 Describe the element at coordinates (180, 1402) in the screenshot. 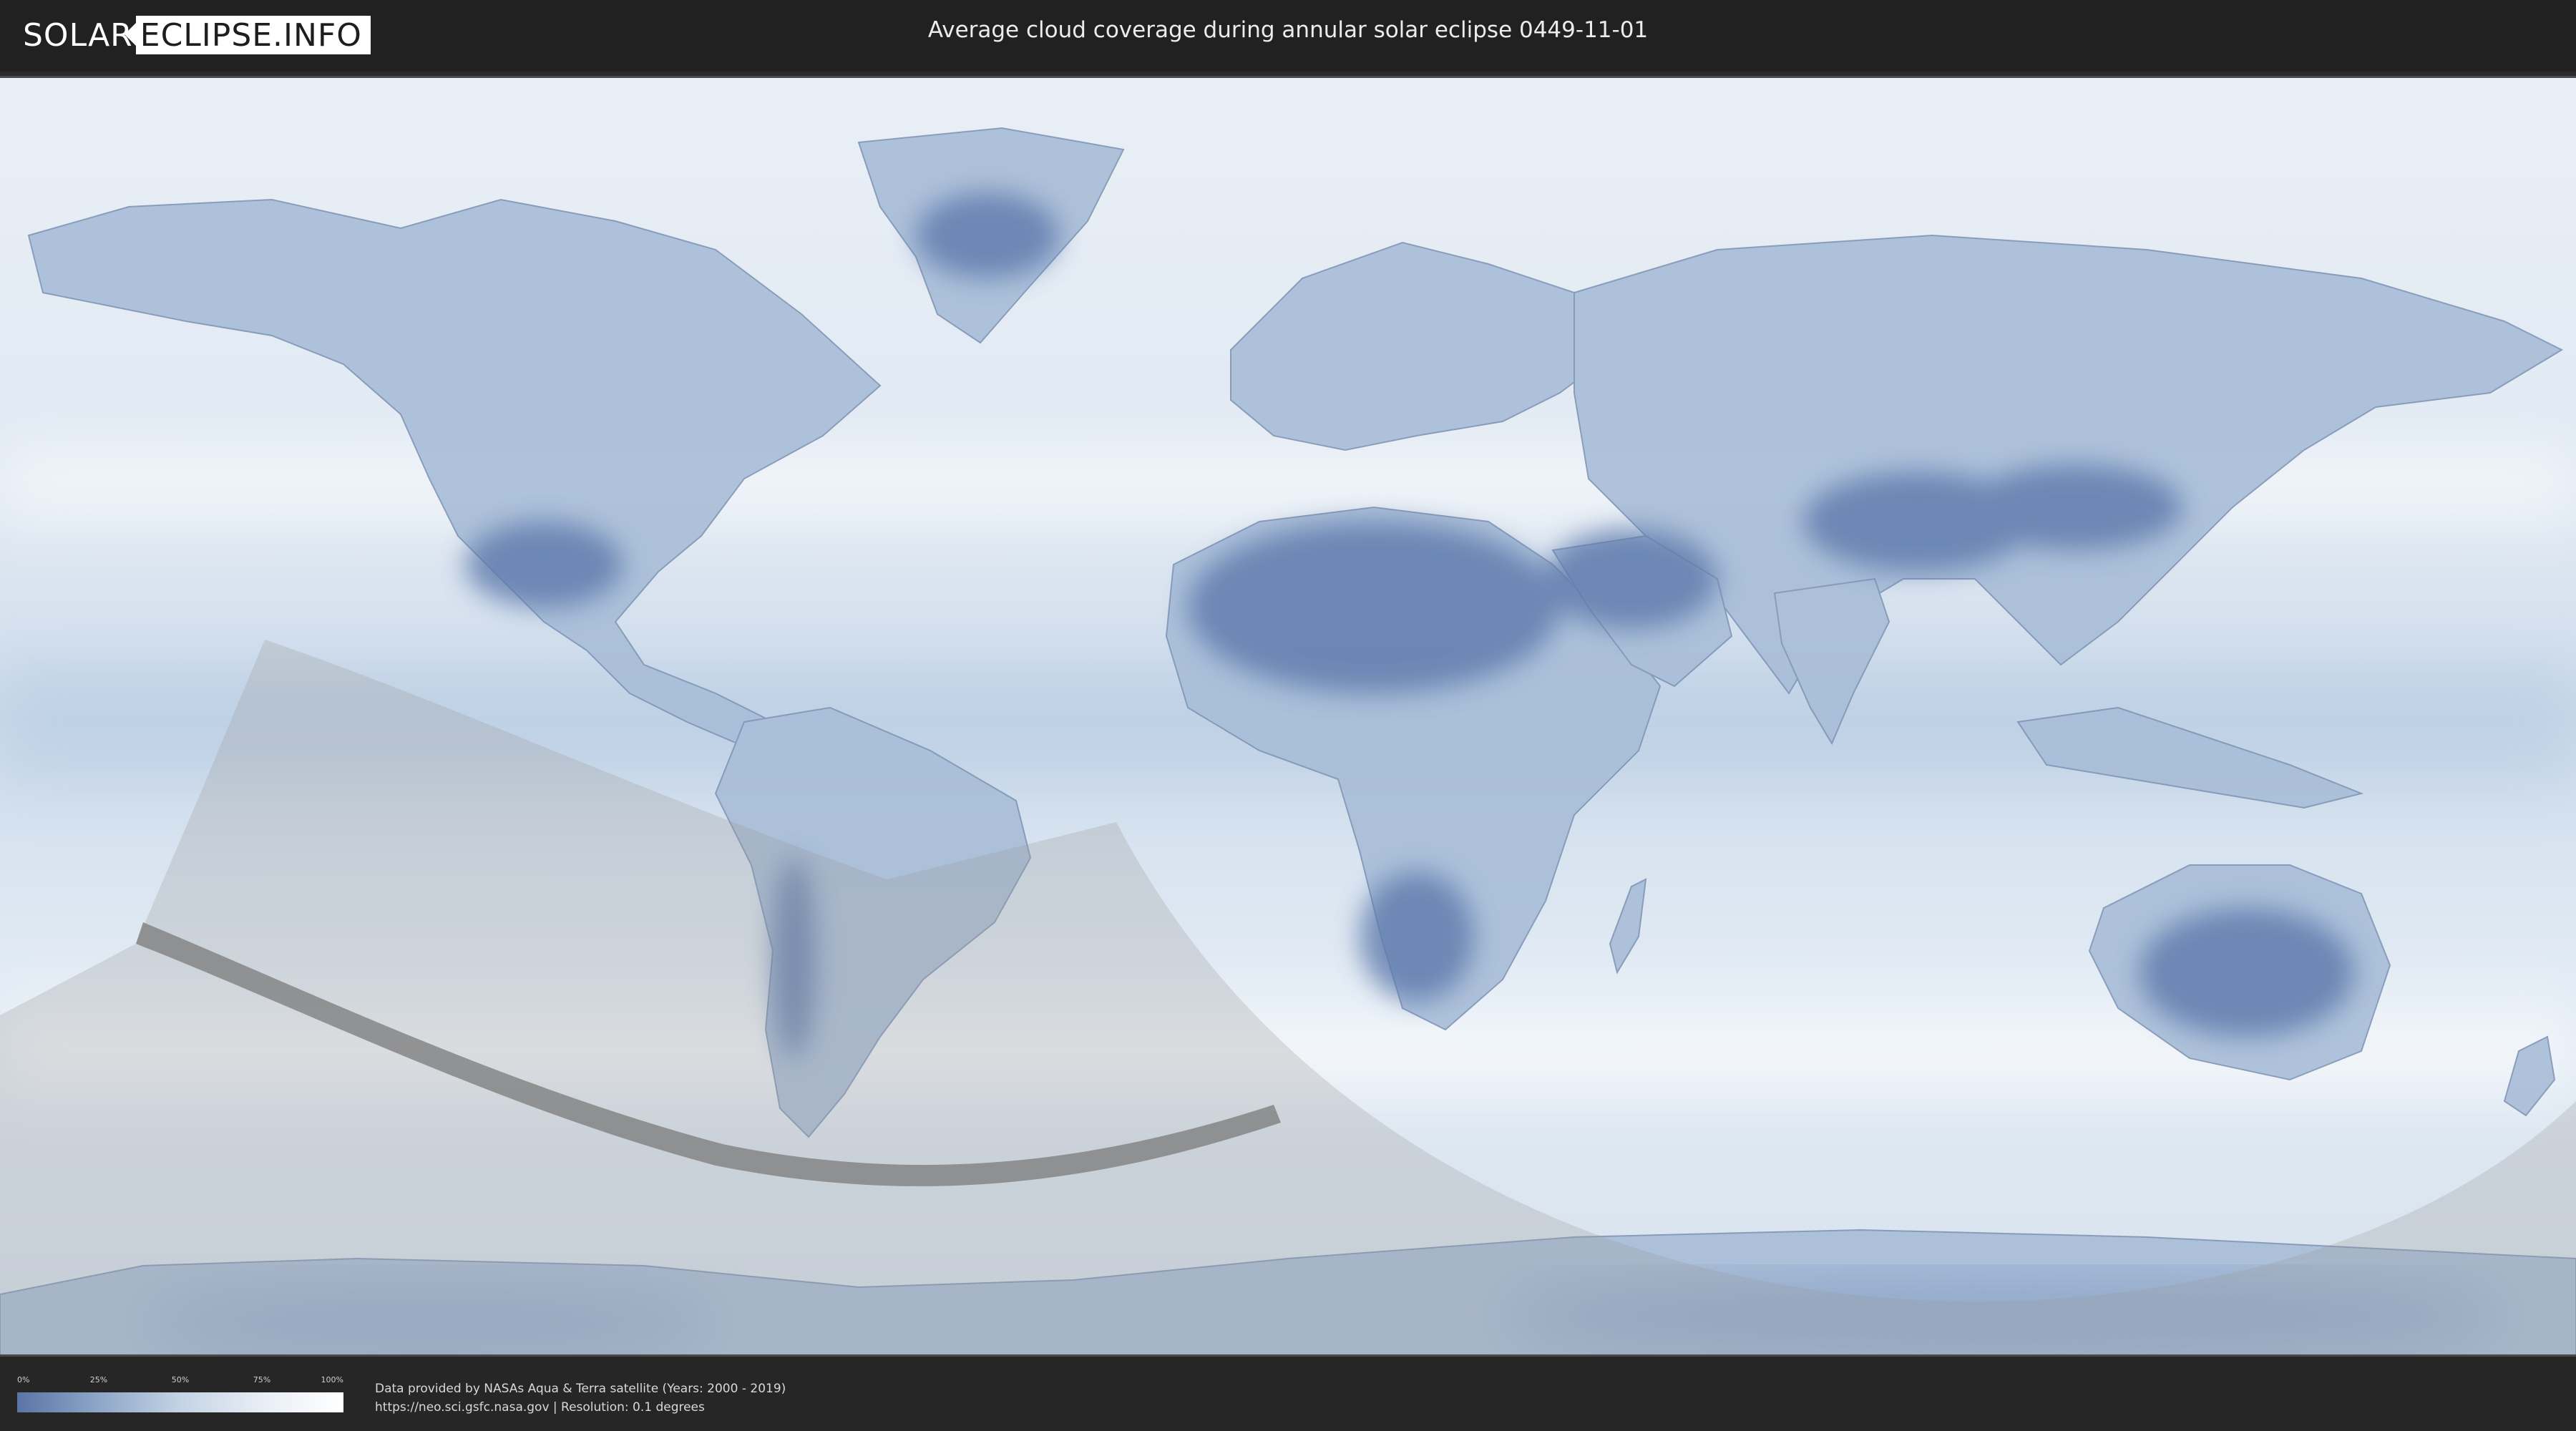

I see `cloud-coverage-legend-bar` at that location.